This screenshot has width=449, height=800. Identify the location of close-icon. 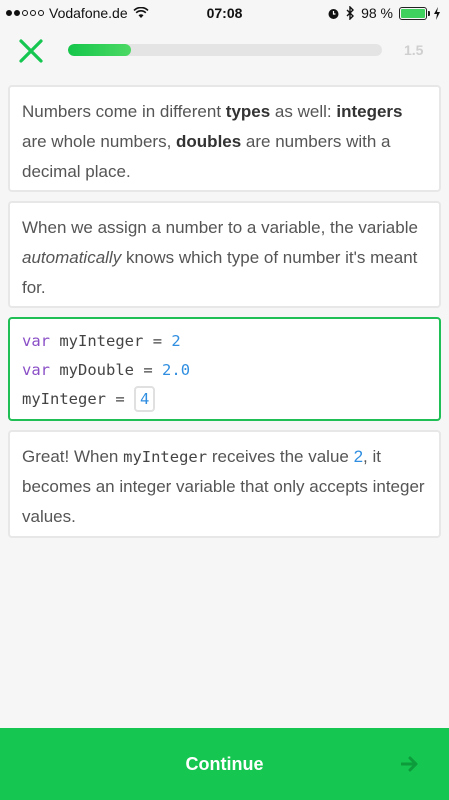
(31, 51).